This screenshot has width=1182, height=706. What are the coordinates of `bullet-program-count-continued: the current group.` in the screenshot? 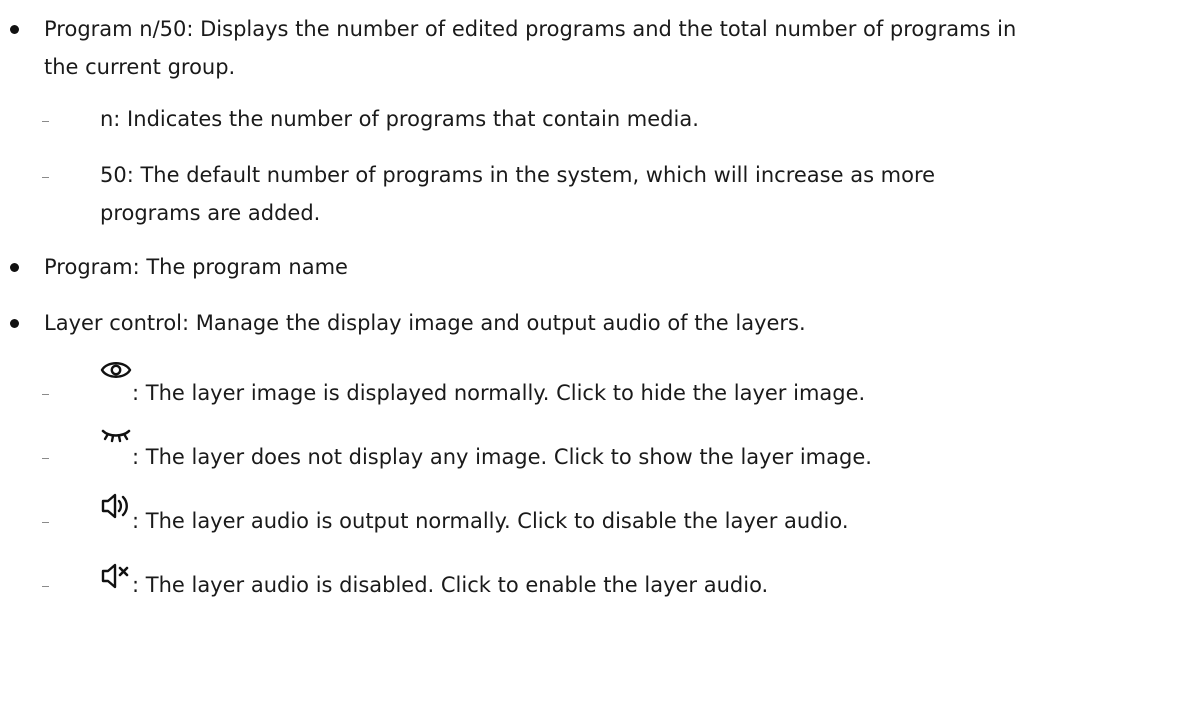 It's located at (139, 67).